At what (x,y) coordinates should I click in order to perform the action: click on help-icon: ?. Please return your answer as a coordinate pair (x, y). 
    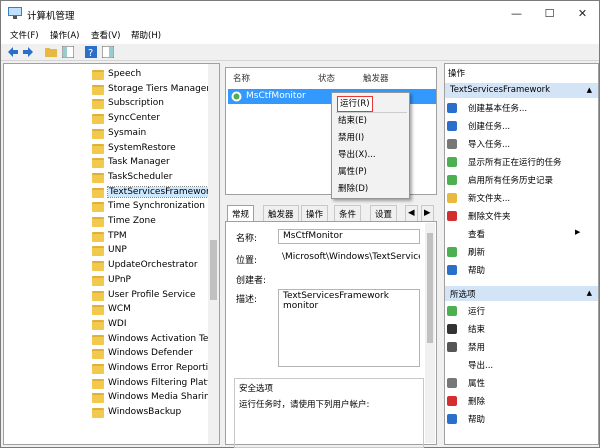
    Looking at the image, I should click on (91, 52).